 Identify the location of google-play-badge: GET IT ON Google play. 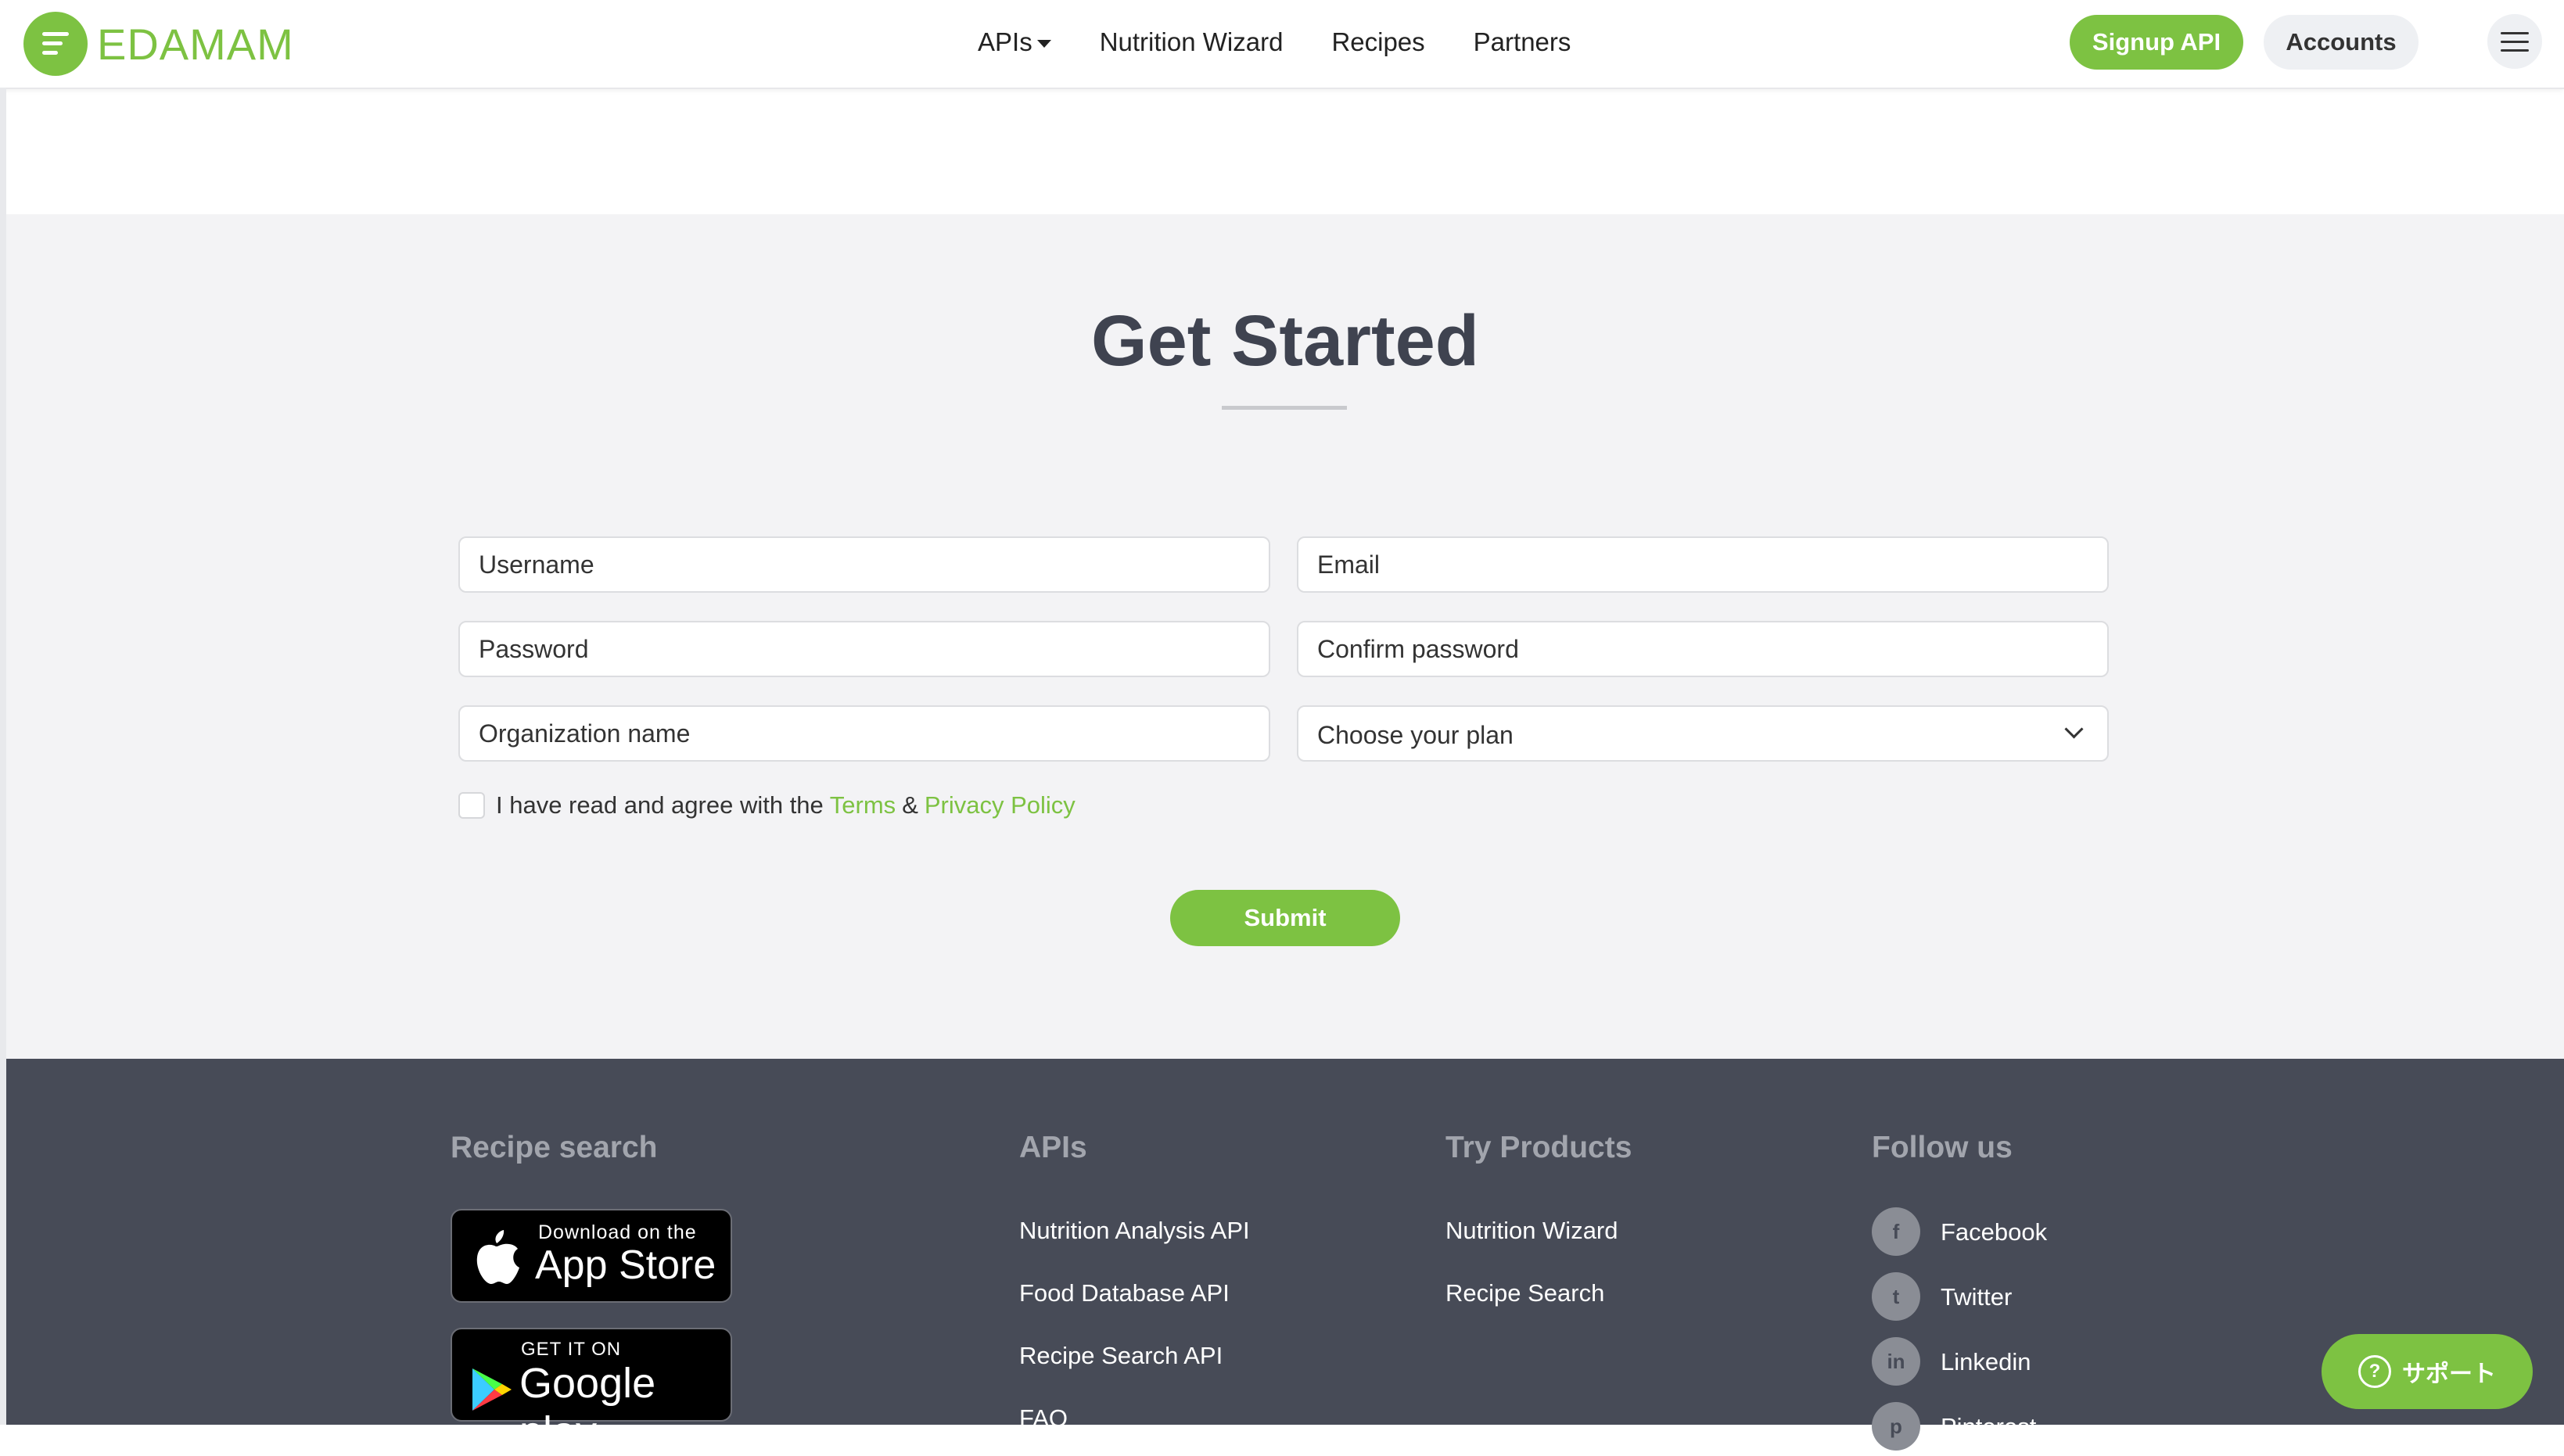
(591, 1391).